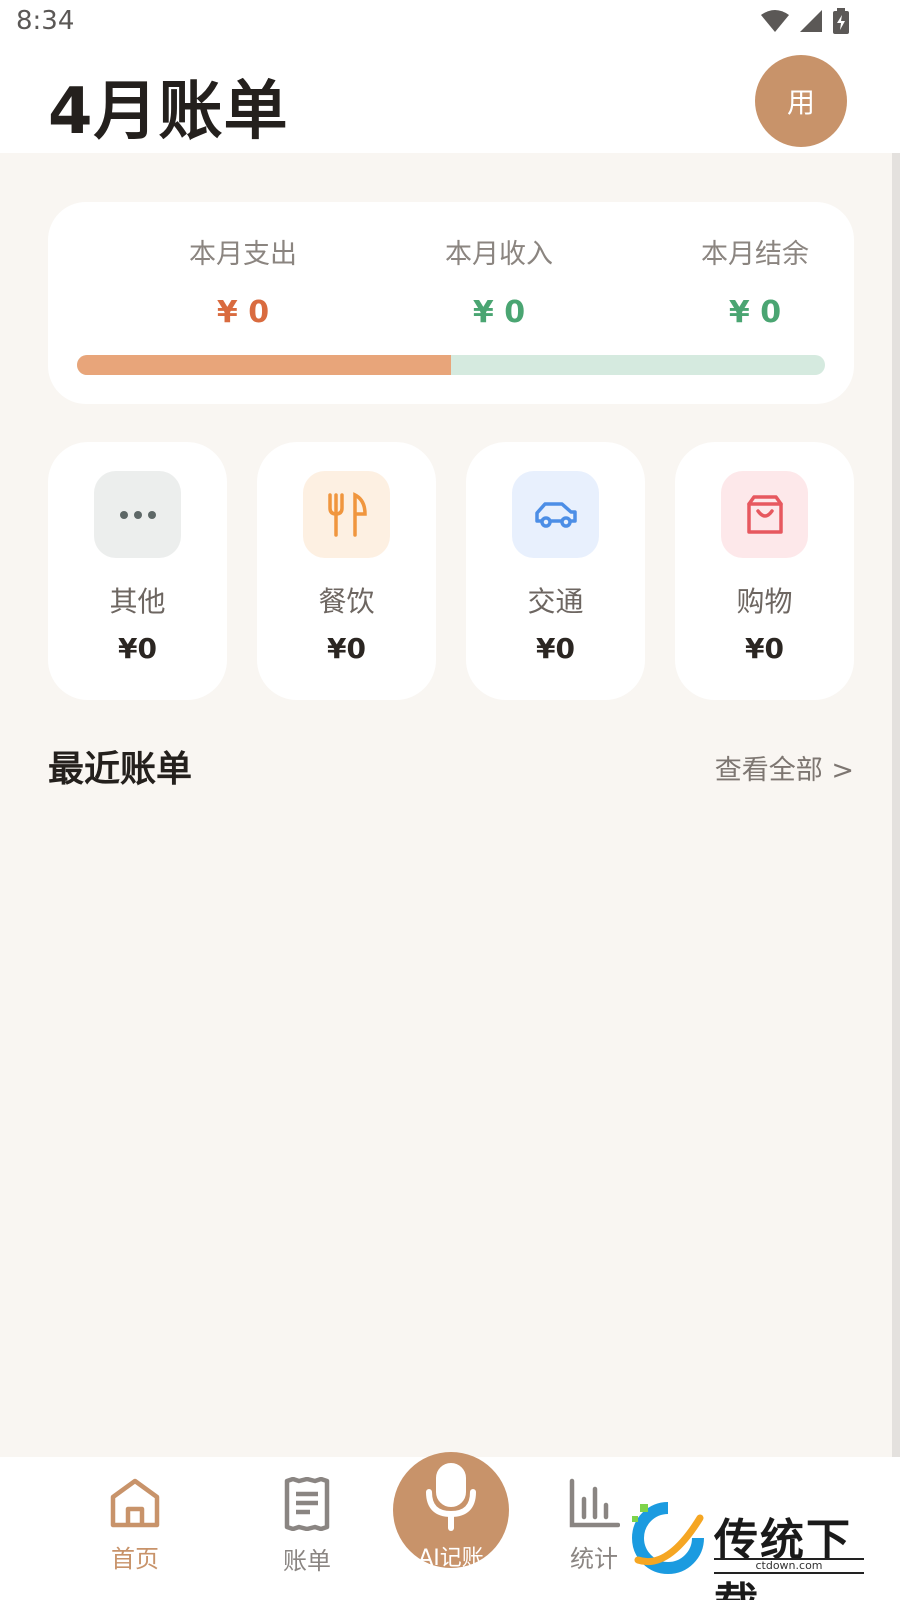  What do you see at coordinates (764, 601) in the screenshot?
I see `category-name: 购物` at bounding box center [764, 601].